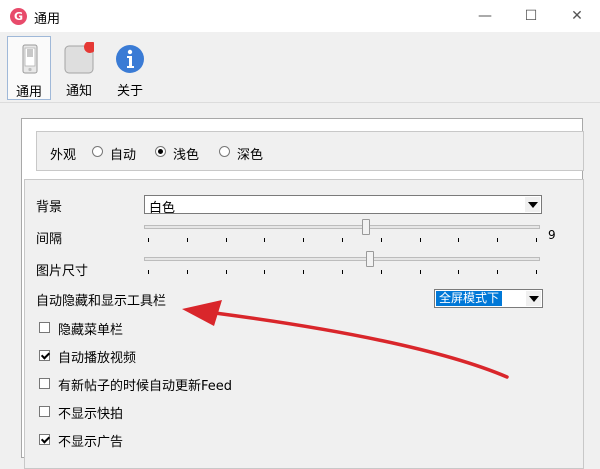 The height and width of the screenshot is (469, 600). I want to click on appearance-dark-radio, so click(224, 151).